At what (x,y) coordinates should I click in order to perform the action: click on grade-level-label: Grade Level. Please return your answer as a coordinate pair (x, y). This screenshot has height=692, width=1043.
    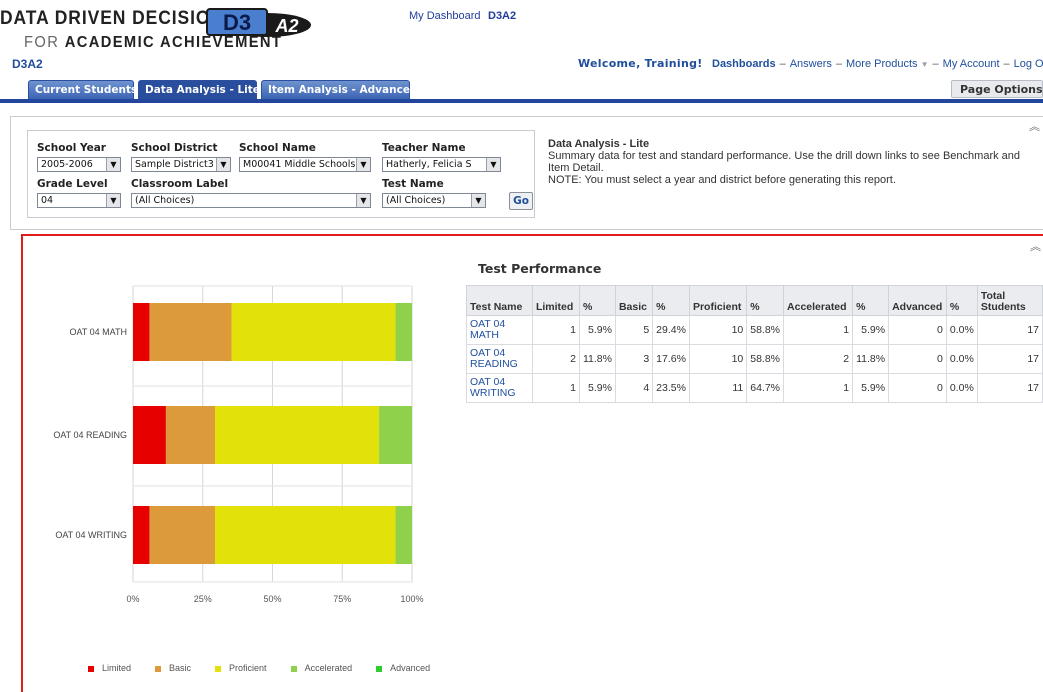
    Looking at the image, I should click on (72, 184).